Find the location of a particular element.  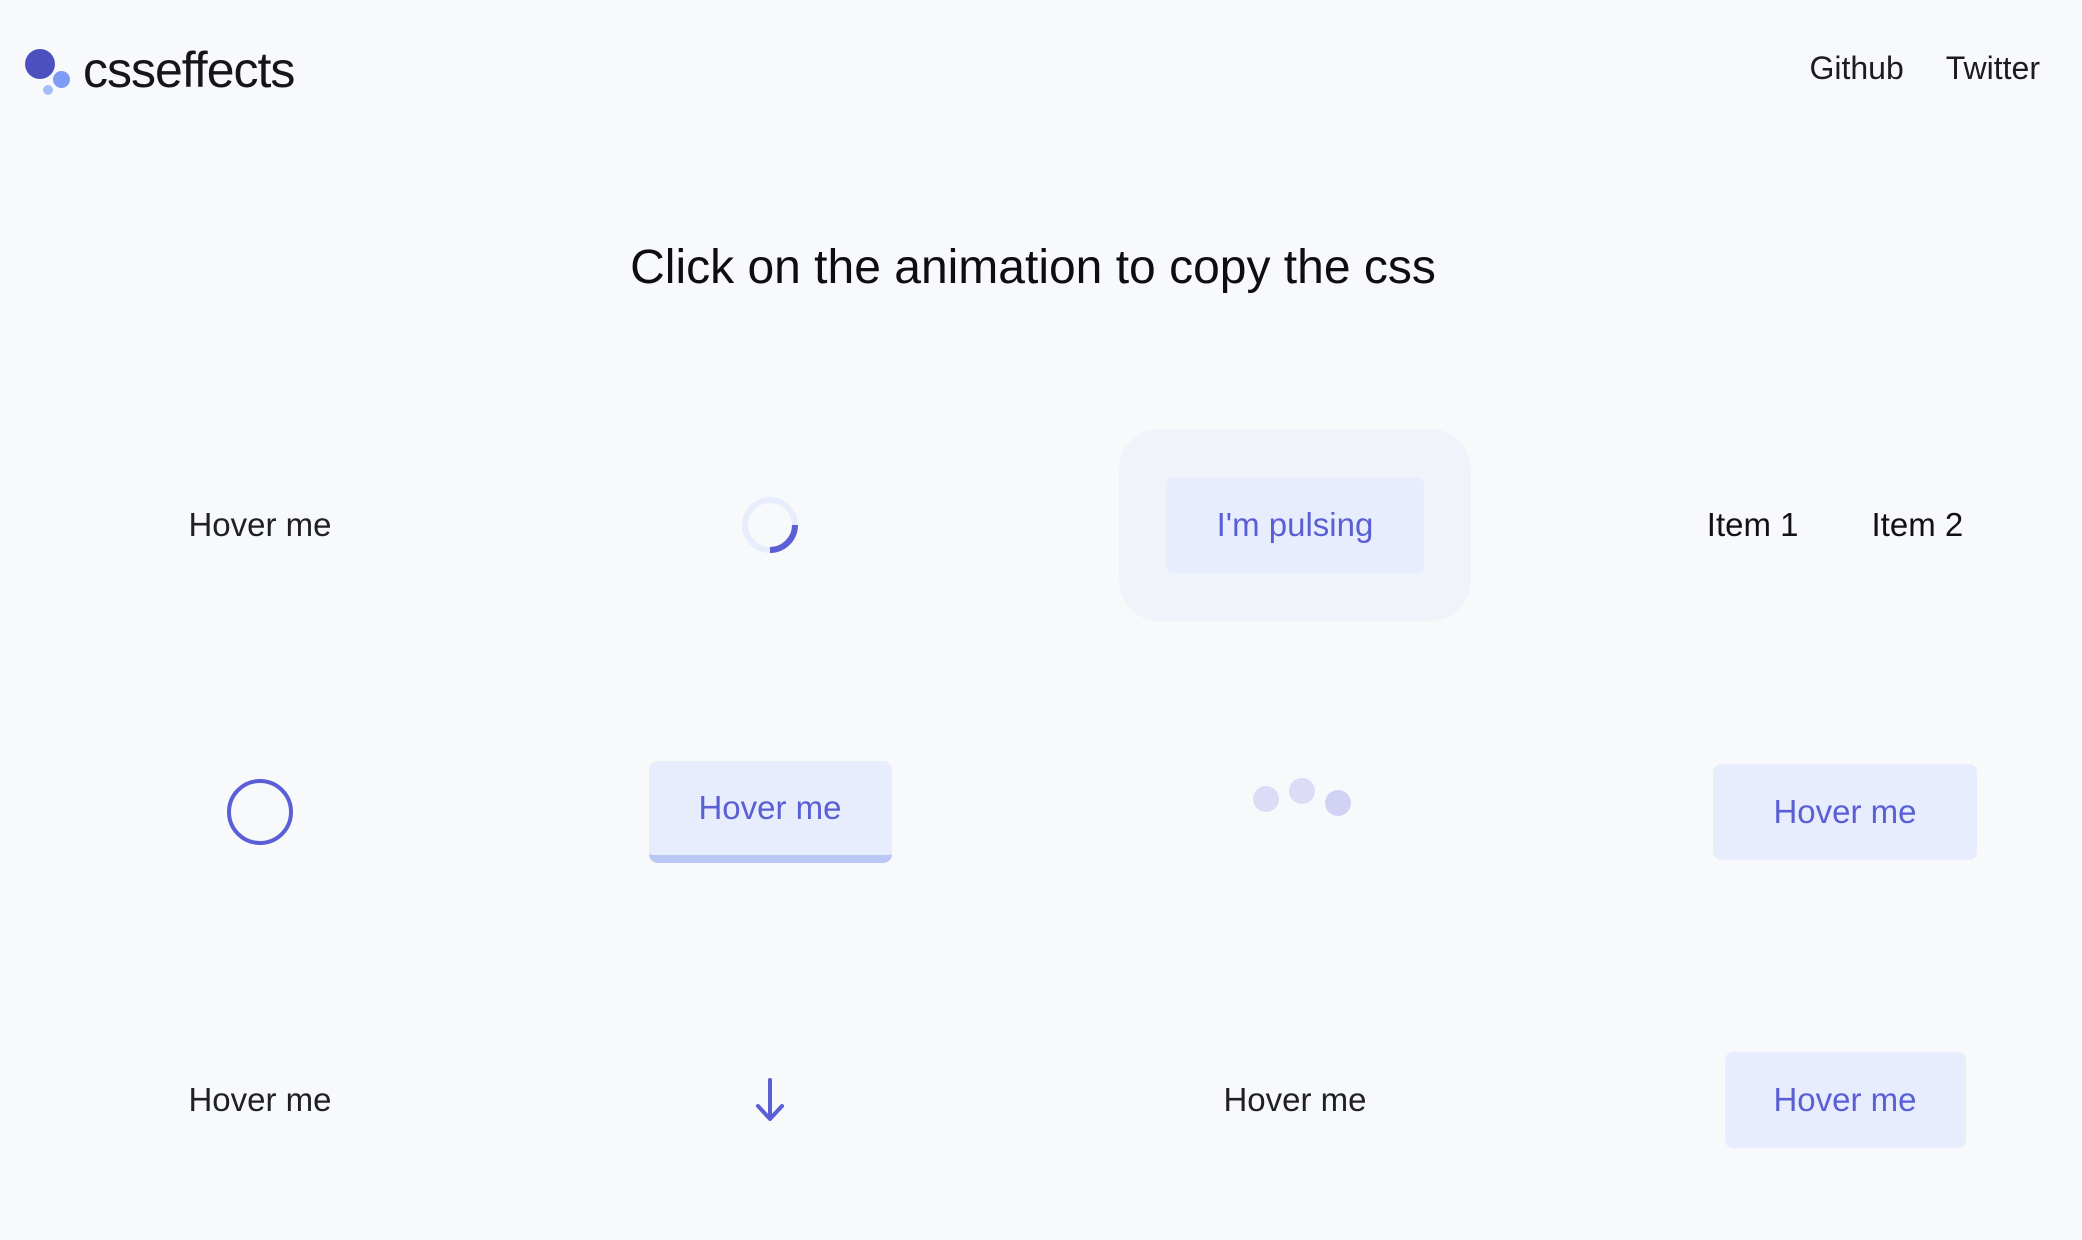

hover-button: Hover me is located at coordinates (1845, 1100).